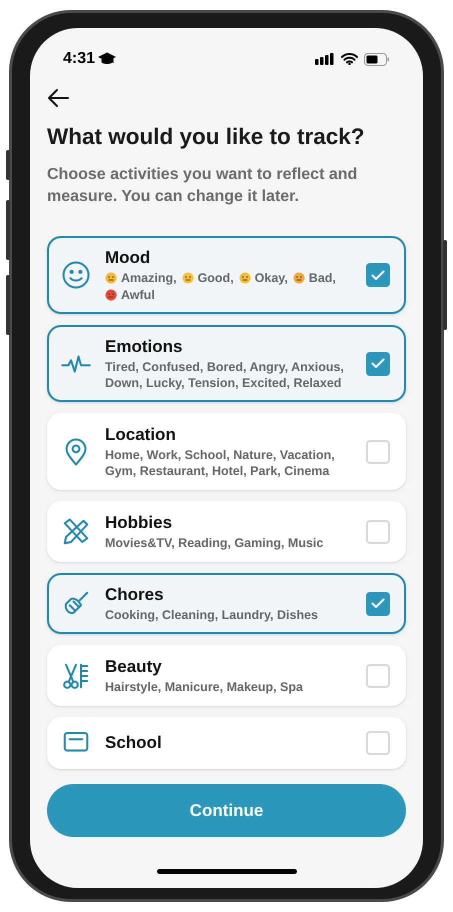 Image resolution: width=453 pixels, height=912 pixels. Describe the element at coordinates (216, 278) in the screenshot. I see `mood-label: Good,` at that location.